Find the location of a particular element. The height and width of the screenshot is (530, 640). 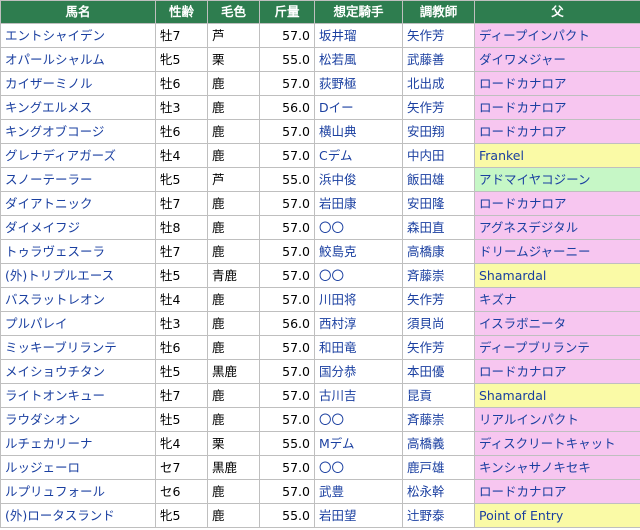

table-row: (外)ロータスランド 牝5 鹿 55.0 岩田望 辻野泰 Point of Entry is located at coordinates (320, 515).